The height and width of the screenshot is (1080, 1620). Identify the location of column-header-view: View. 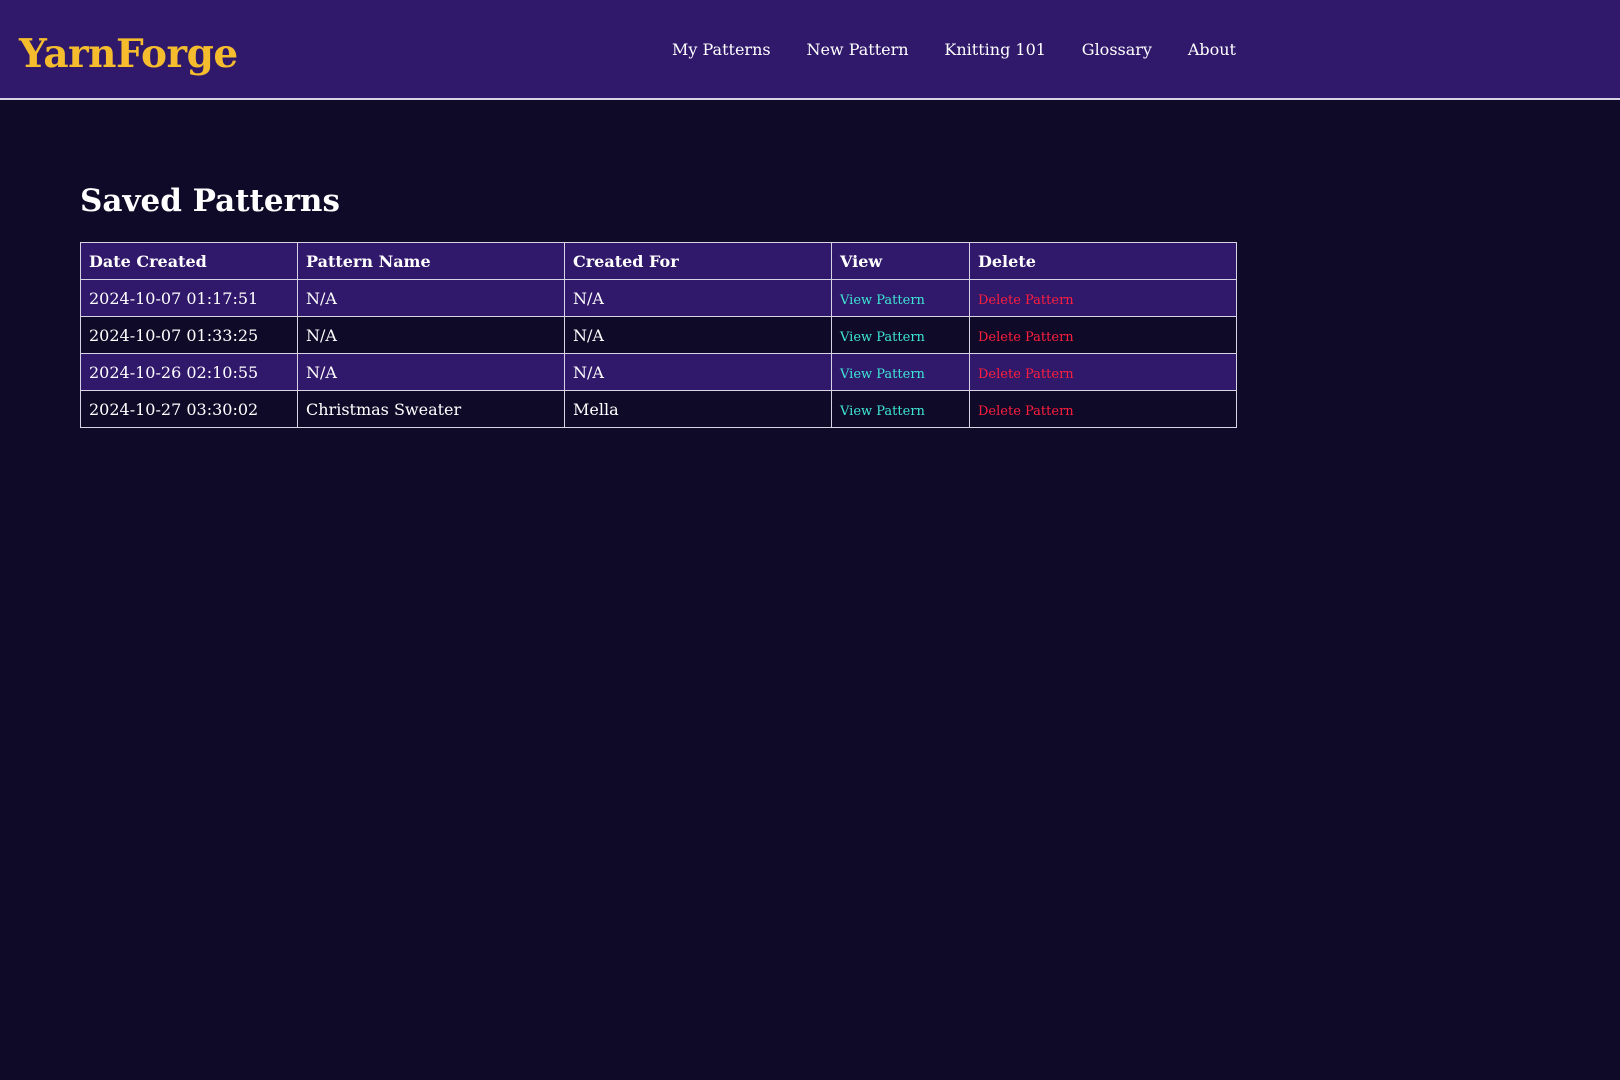
(900, 261).